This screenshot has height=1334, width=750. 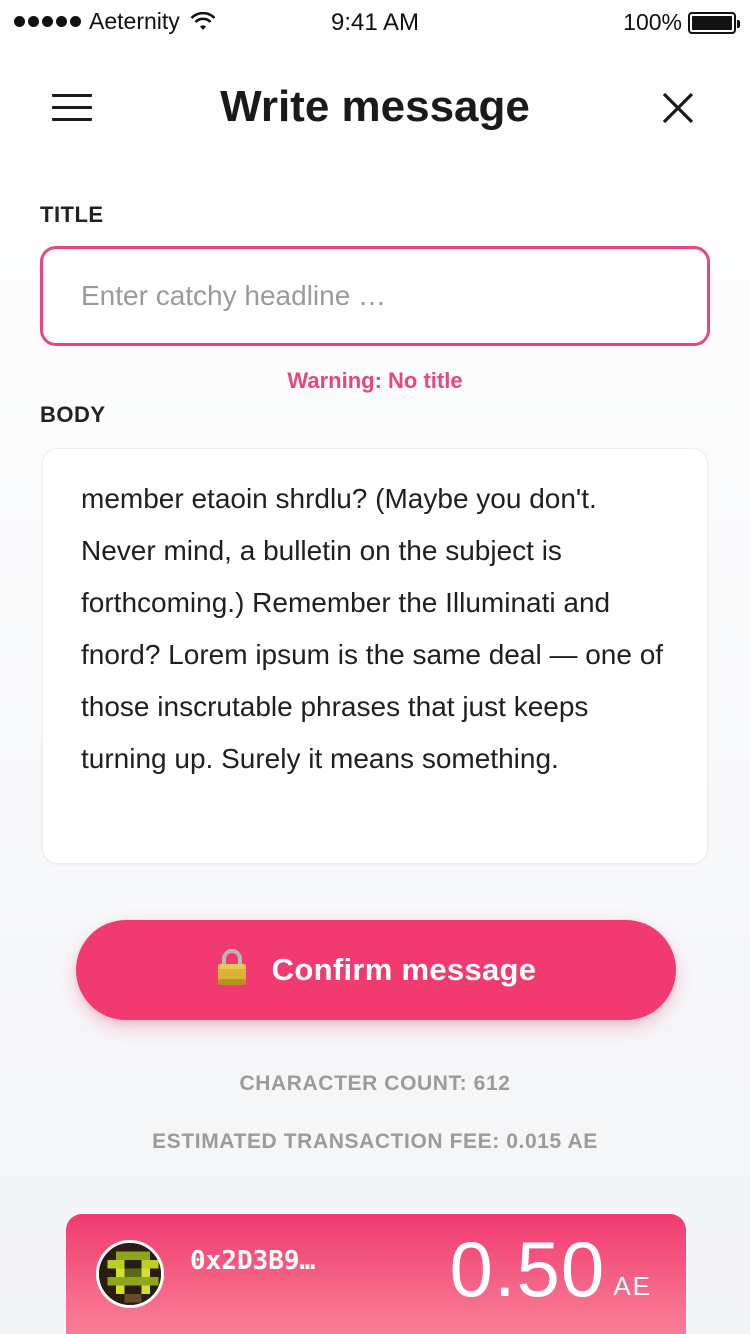 I want to click on body-label: BODY, so click(x=73, y=414).